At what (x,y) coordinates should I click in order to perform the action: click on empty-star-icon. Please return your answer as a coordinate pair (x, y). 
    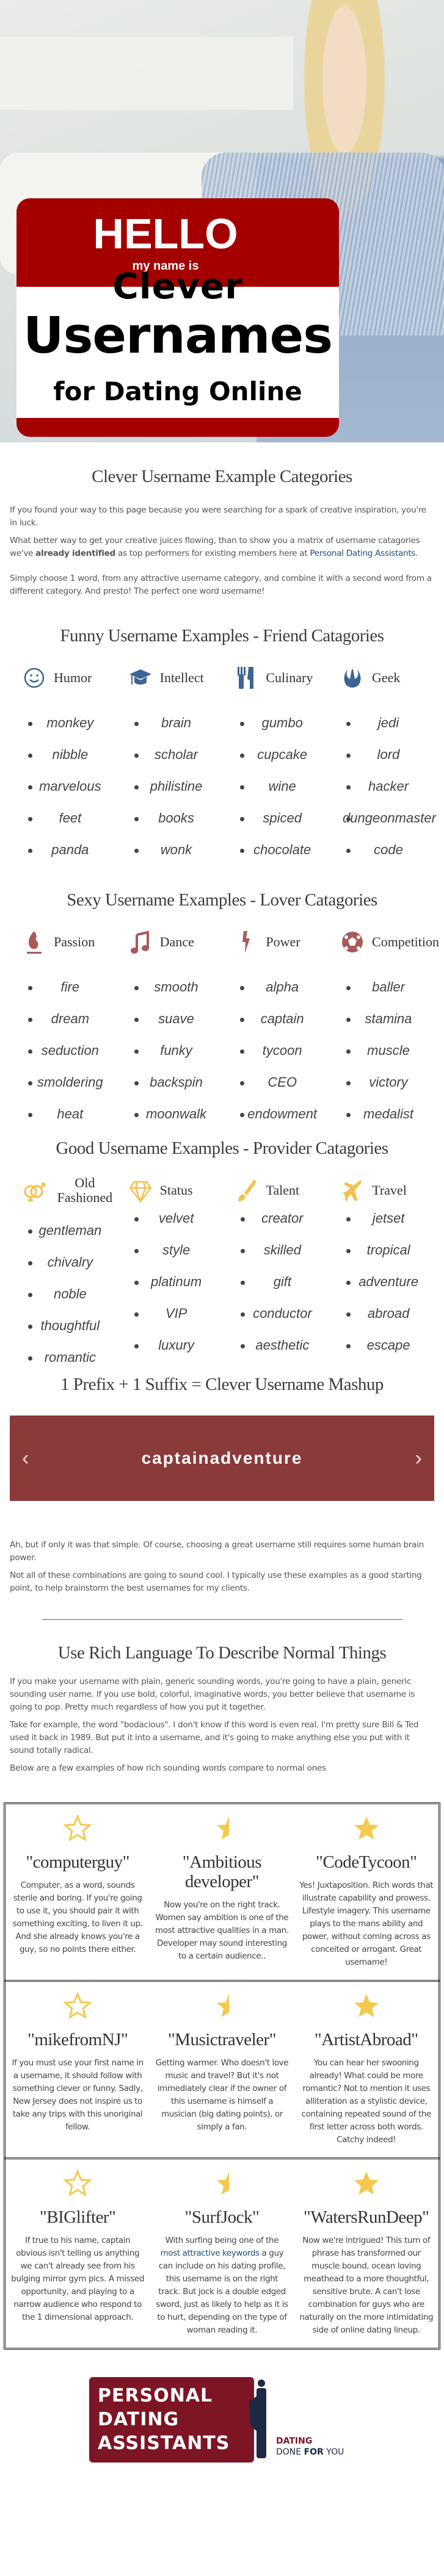
    Looking at the image, I should click on (77, 2183).